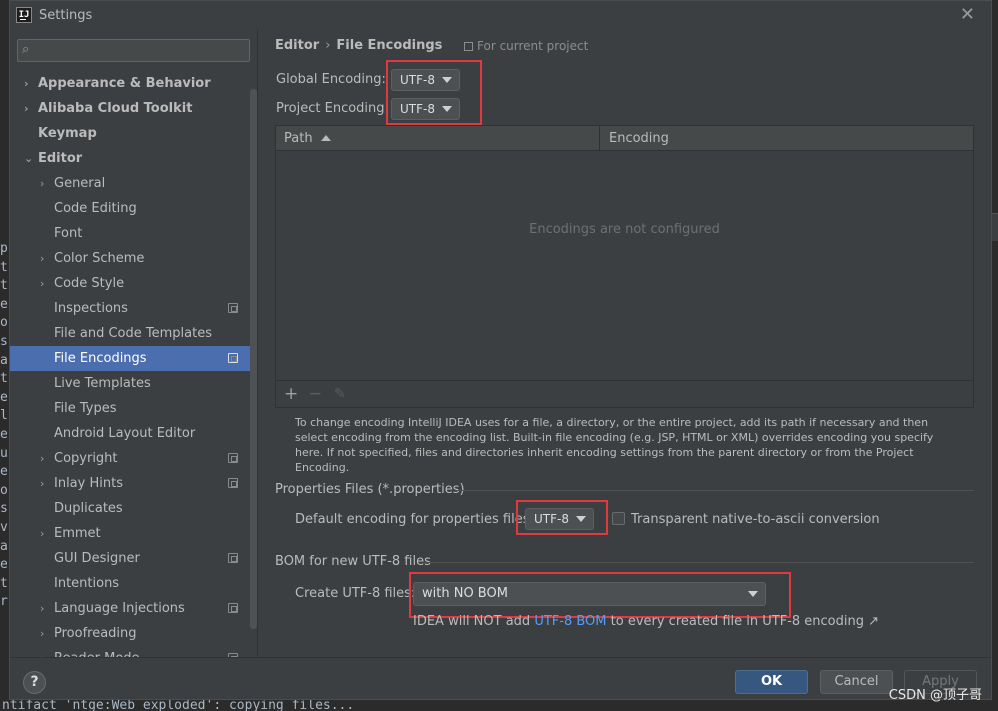  What do you see at coordinates (698, 562) in the screenshot?
I see `section-divider` at bounding box center [698, 562].